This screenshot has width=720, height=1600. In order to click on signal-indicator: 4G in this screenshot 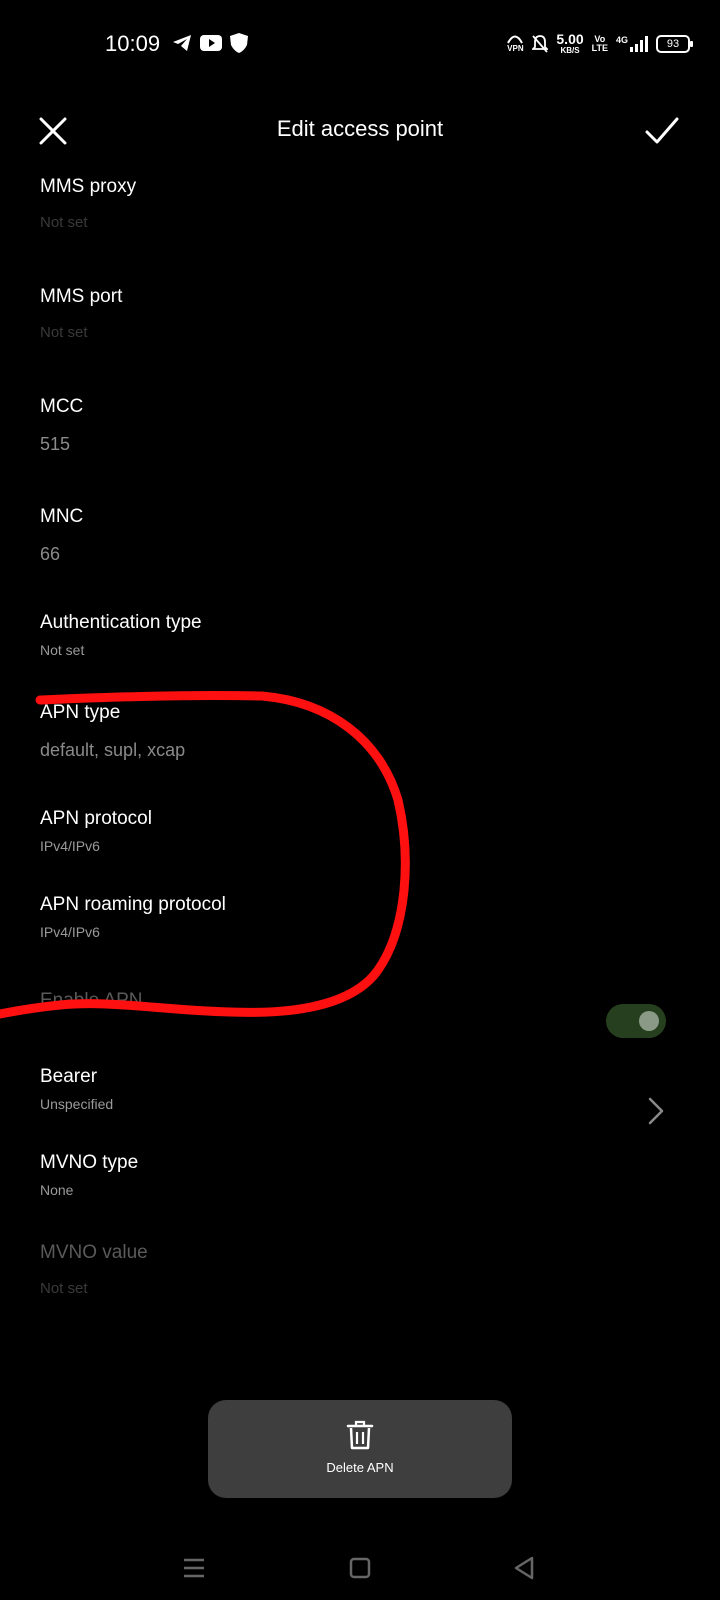, I will do `click(632, 43)`.